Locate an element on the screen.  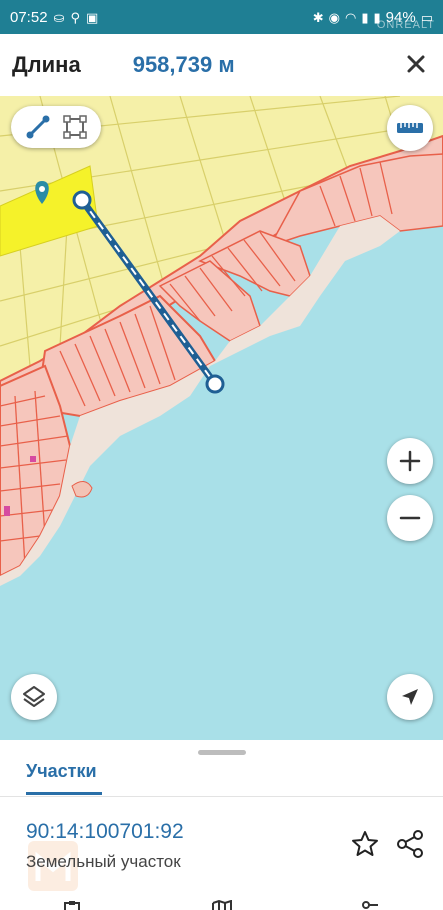
measure-end-point is located at coordinates (215, 384).